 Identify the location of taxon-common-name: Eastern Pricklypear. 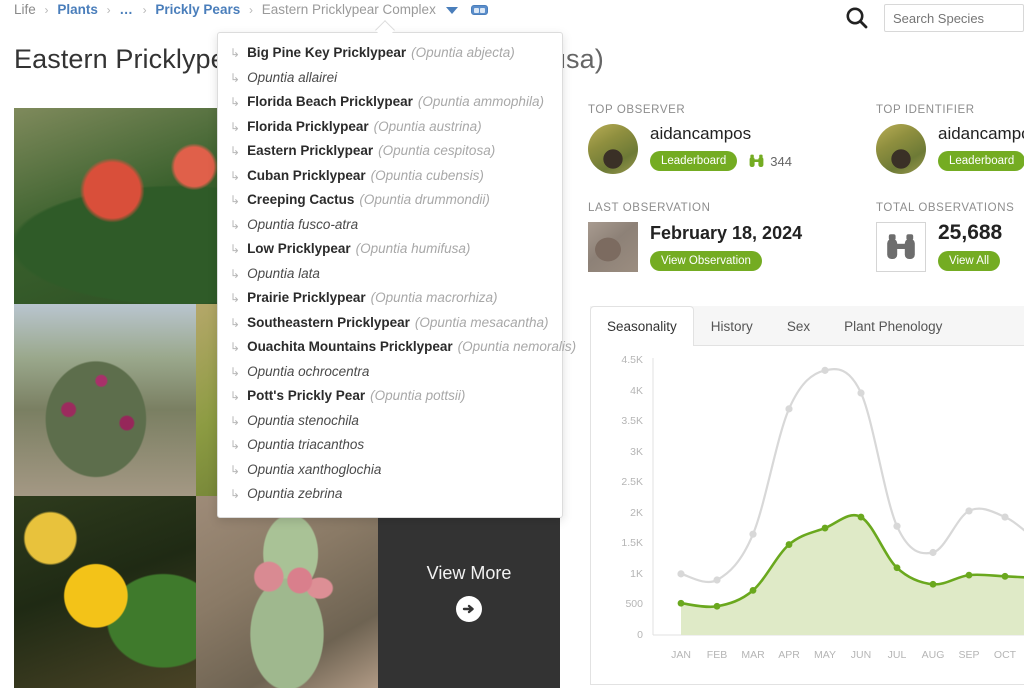
(310, 150).